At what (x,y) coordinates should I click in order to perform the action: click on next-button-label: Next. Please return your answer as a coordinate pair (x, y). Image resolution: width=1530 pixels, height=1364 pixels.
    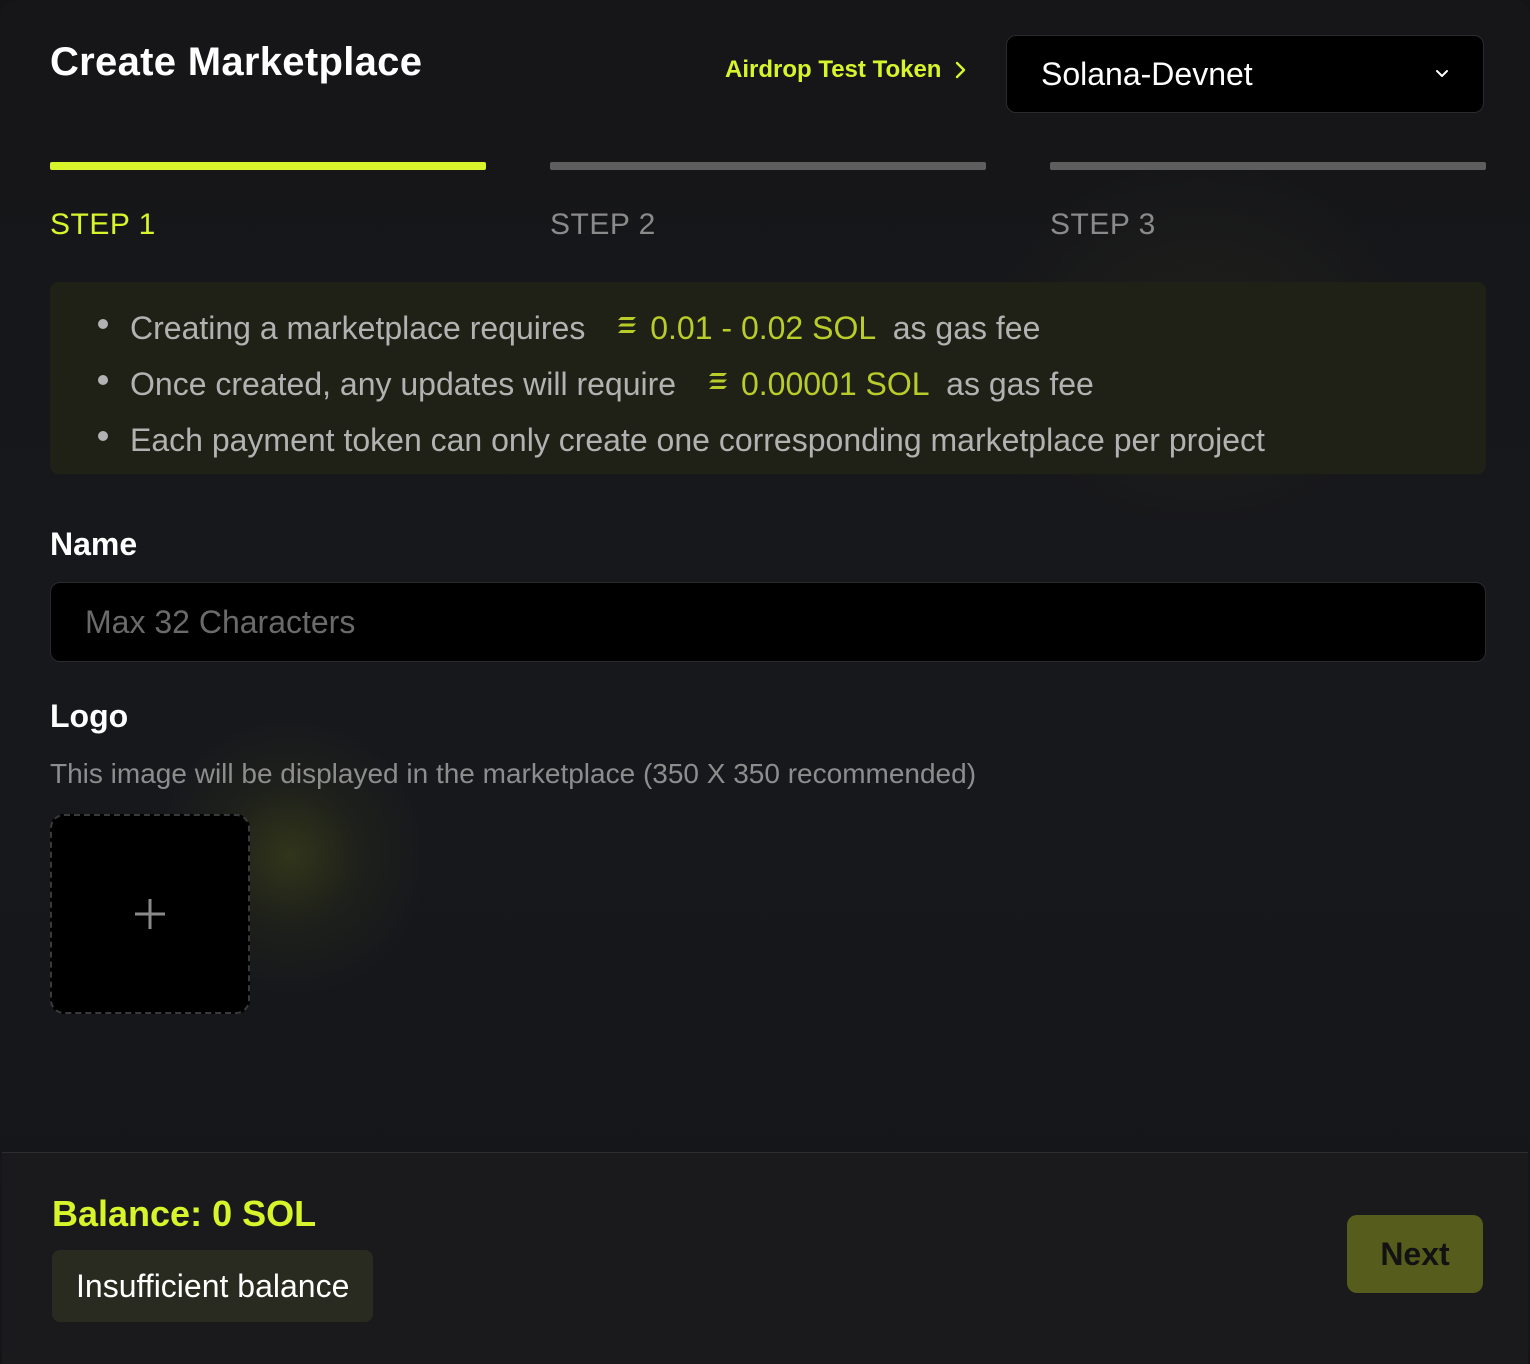
    Looking at the image, I should click on (1415, 1253).